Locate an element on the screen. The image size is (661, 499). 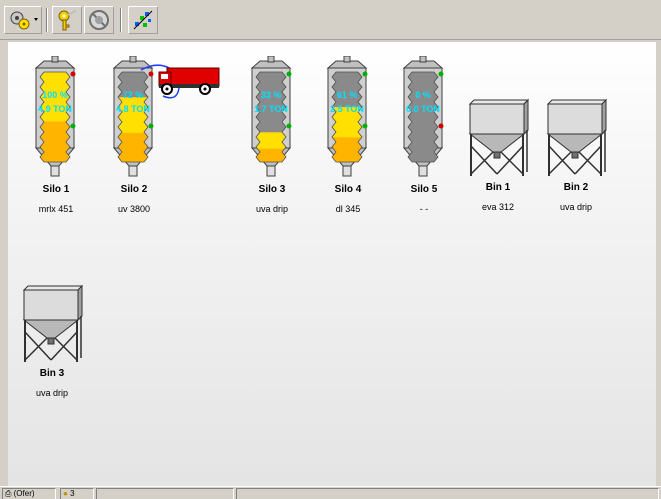
silo-name: Silo 5 is located at coordinates (424, 189).